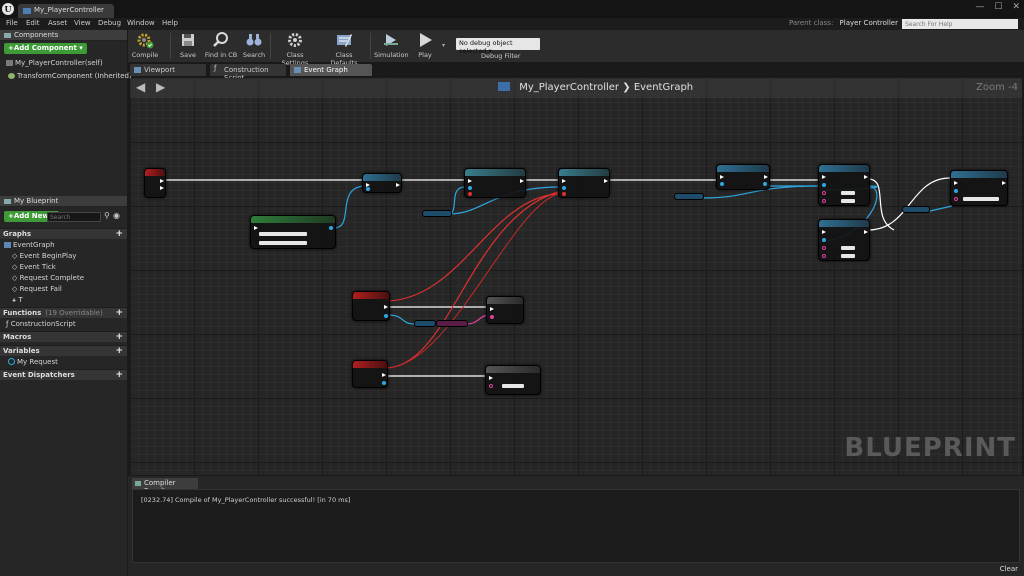 The image size is (1024, 576). What do you see at coordinates (165, 486) in the screenshot?
I see `compiler-results-tab: Compiler Results` at bounding box center [165, 486].